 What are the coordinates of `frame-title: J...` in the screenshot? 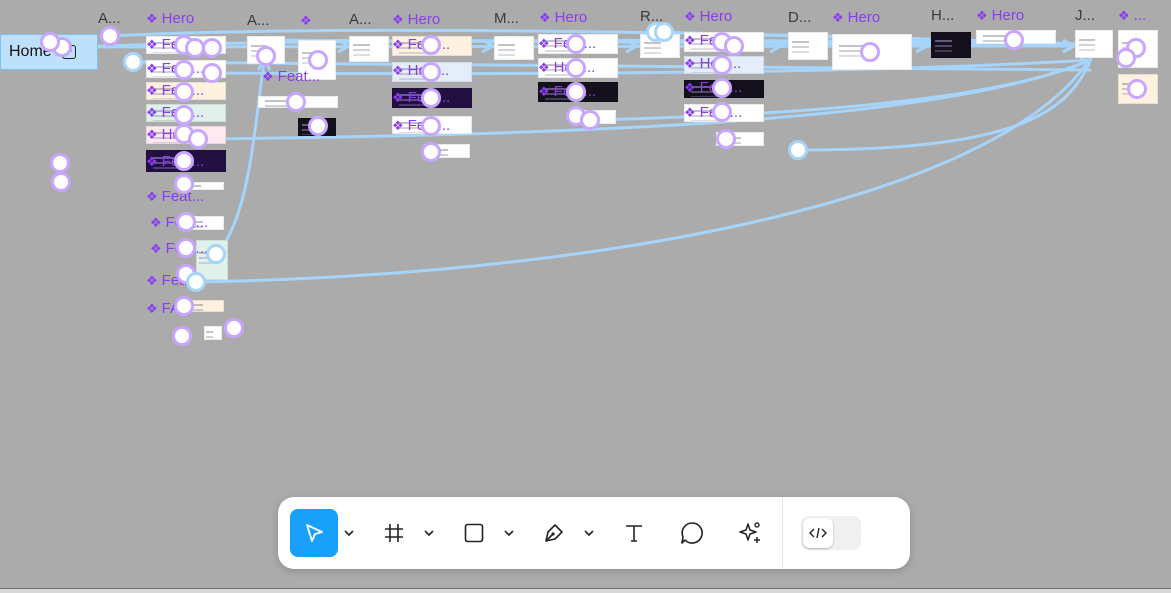 It's located at (1085, 16).